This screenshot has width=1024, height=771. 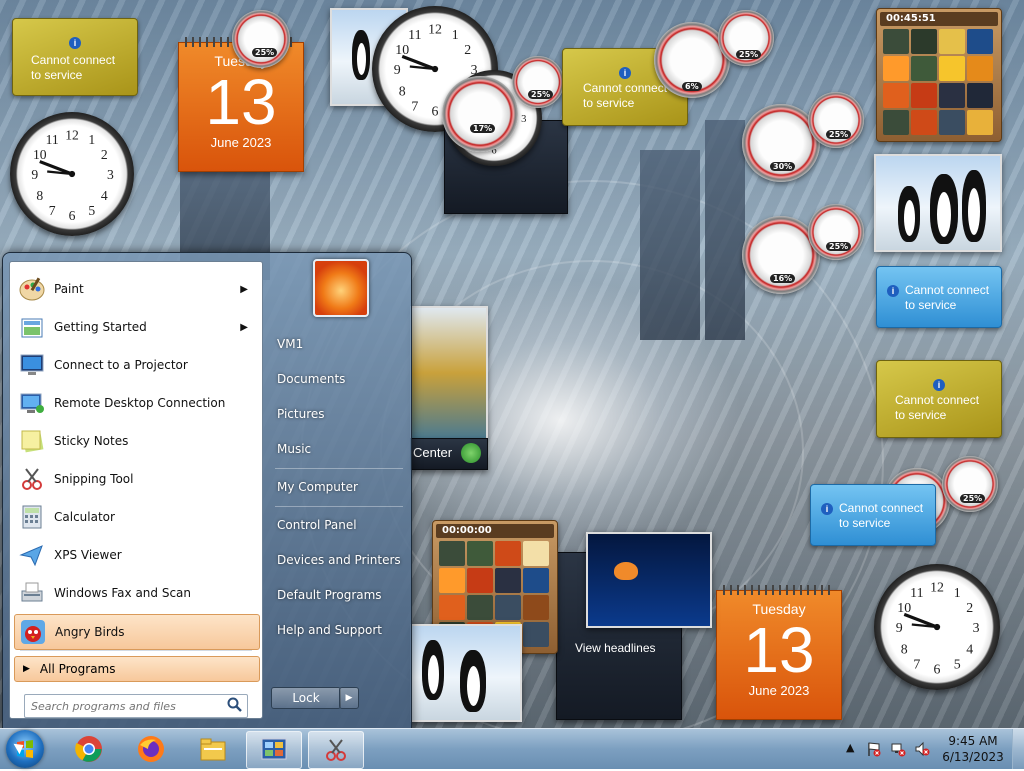 What do you see at coordinates (341, 288) in the screenshot?
I see `user-picture-avatar` at bounding box center [341, 288].